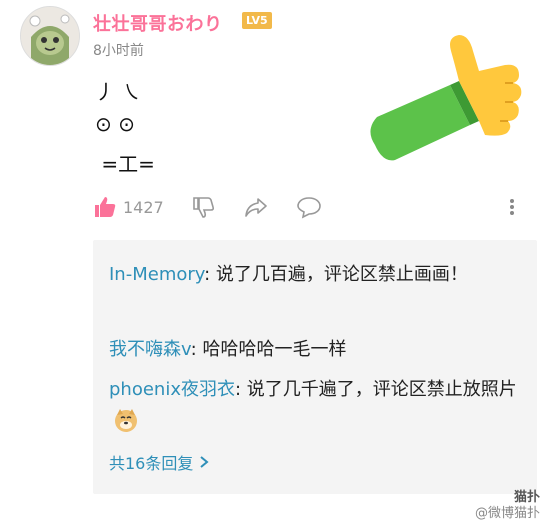  I want to click on reply-author: phoenix夜羽衣, so click(172, 389).